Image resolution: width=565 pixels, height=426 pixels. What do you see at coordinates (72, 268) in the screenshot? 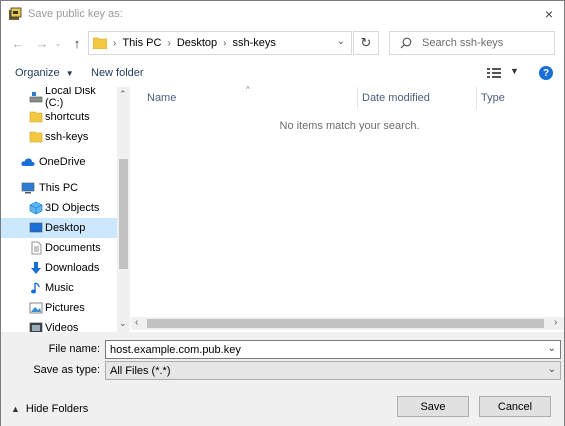
I see `nav-item-label: Downloads` at bounding box center [72, 268].